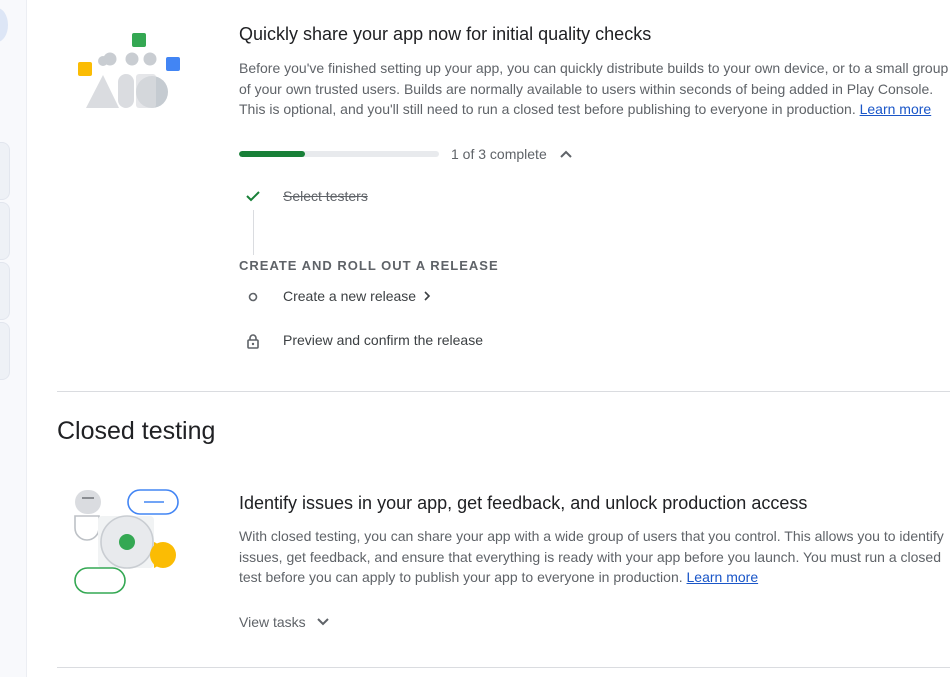 The image size is (950, 677). What do you see at coordinates (253, 297) in the screenshot?
I see `circle-icon` at bounding box center [253, 297].